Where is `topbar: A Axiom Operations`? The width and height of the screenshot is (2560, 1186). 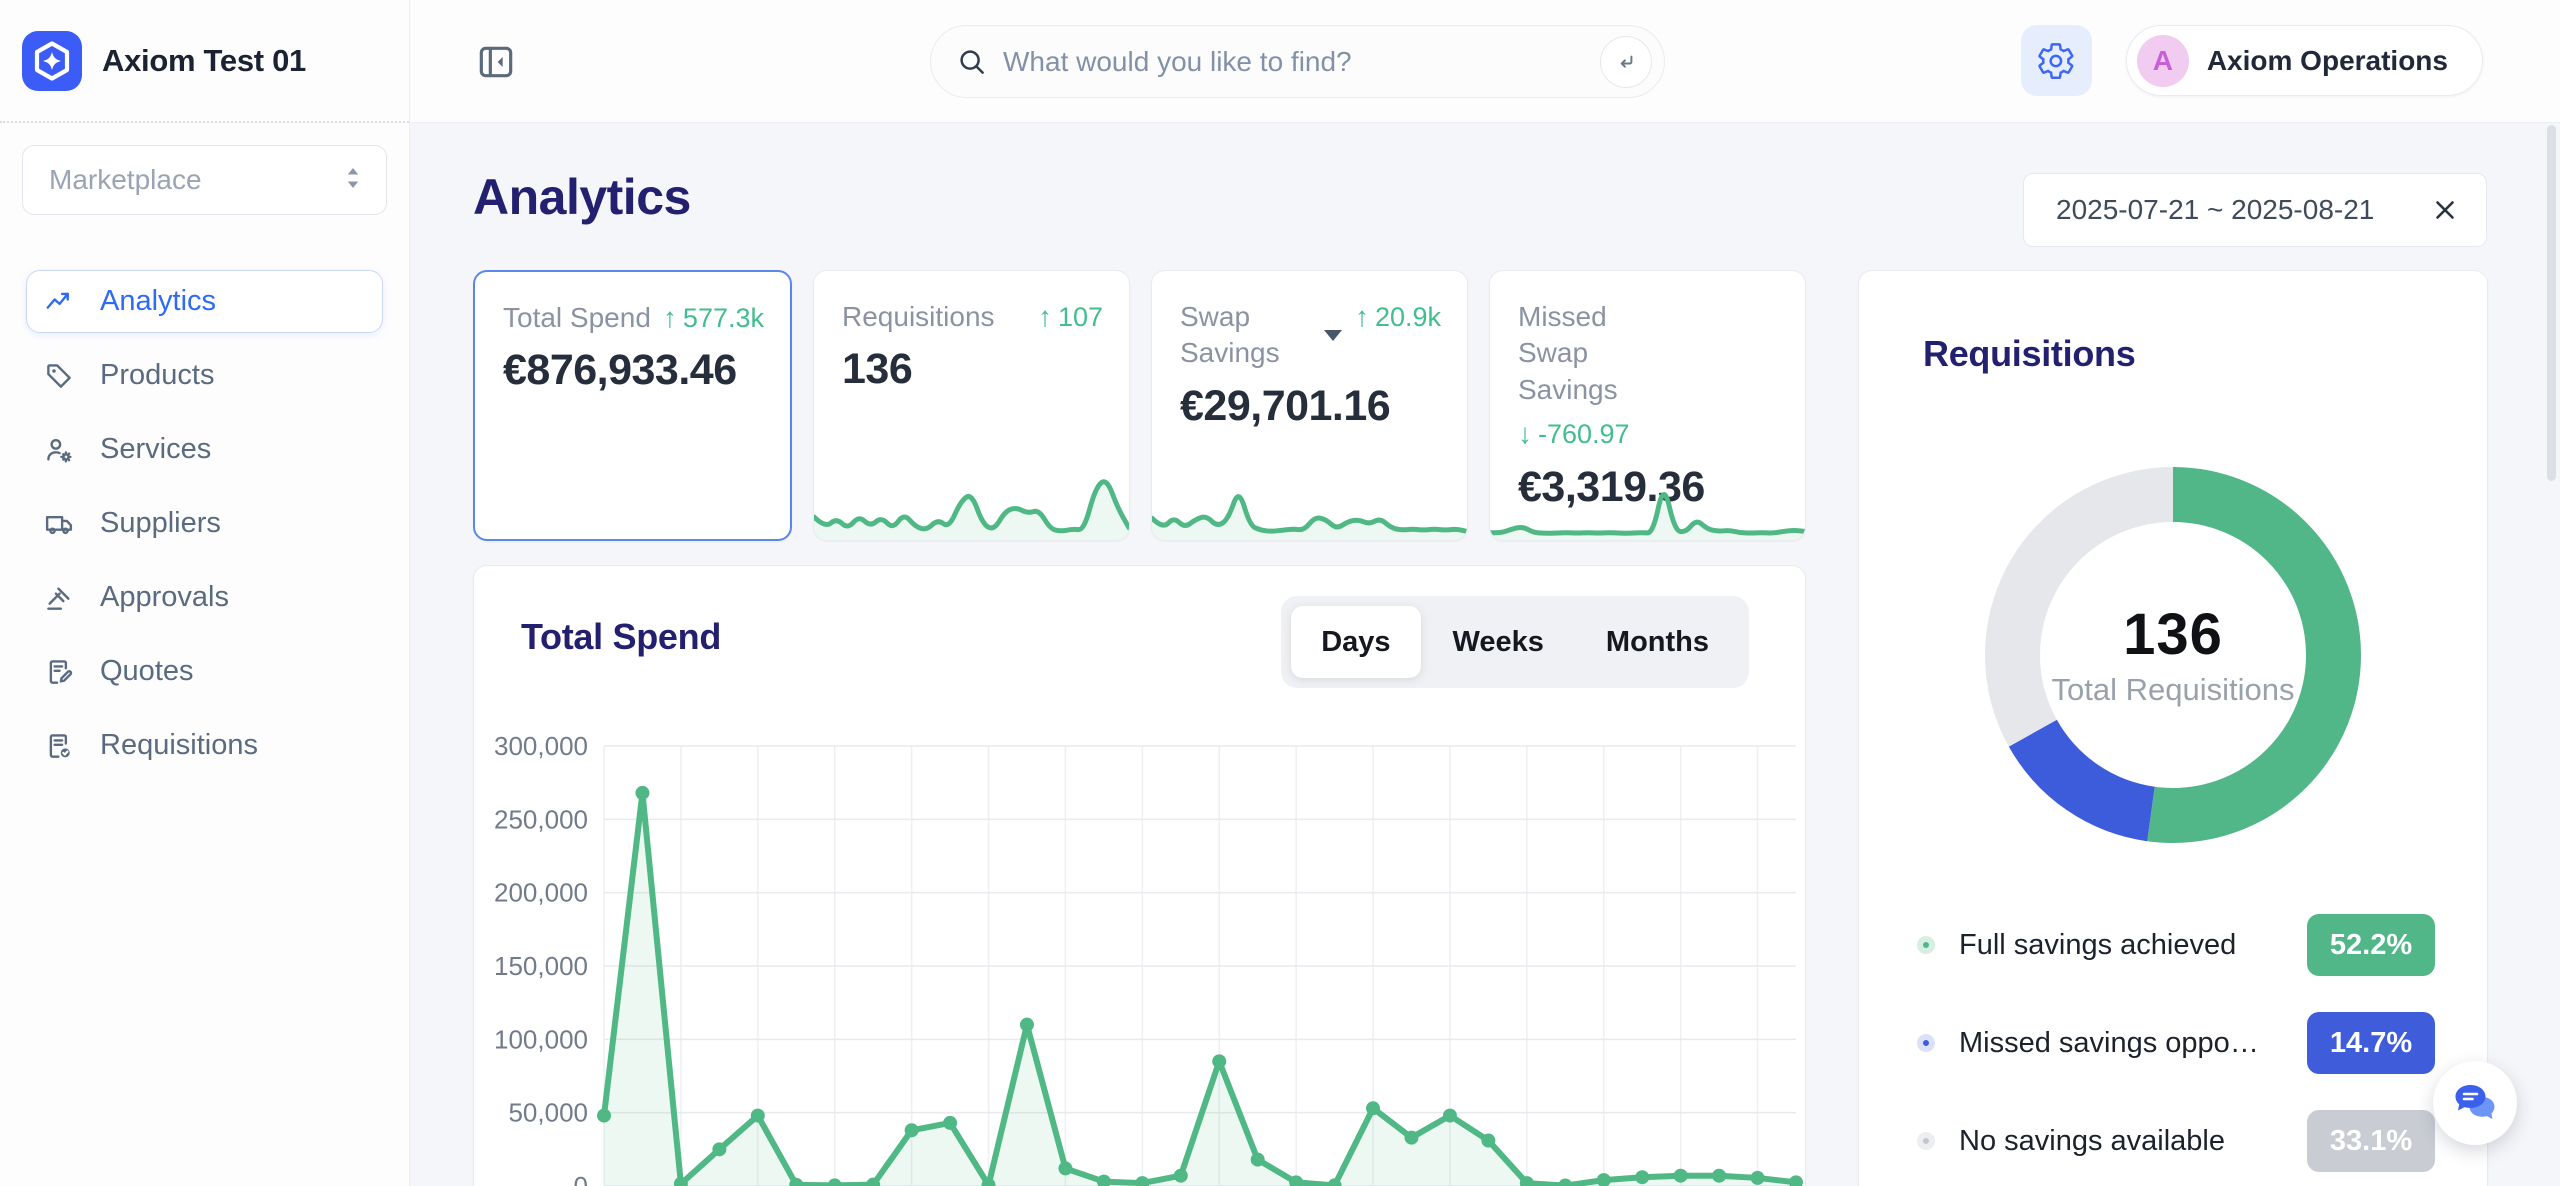
topbar: A Axiom Operations is located at coordinates (1485, 61).